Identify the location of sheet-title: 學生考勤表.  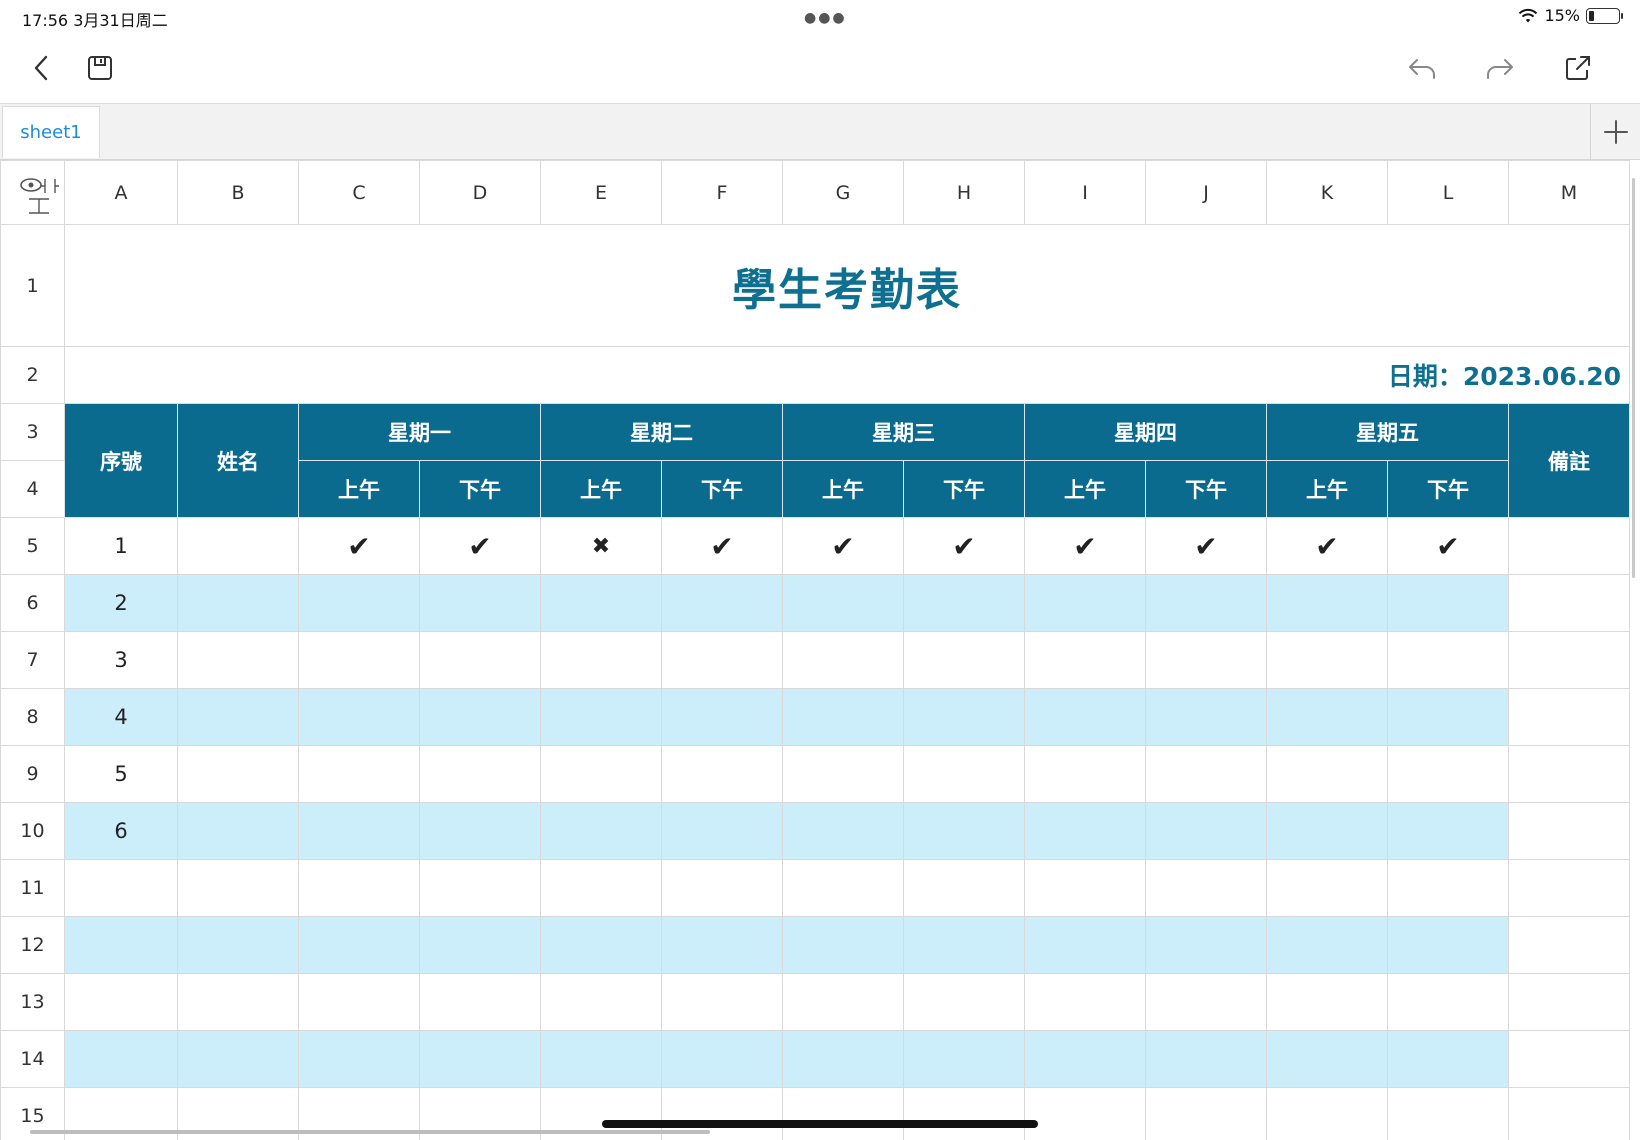
(847, 285).